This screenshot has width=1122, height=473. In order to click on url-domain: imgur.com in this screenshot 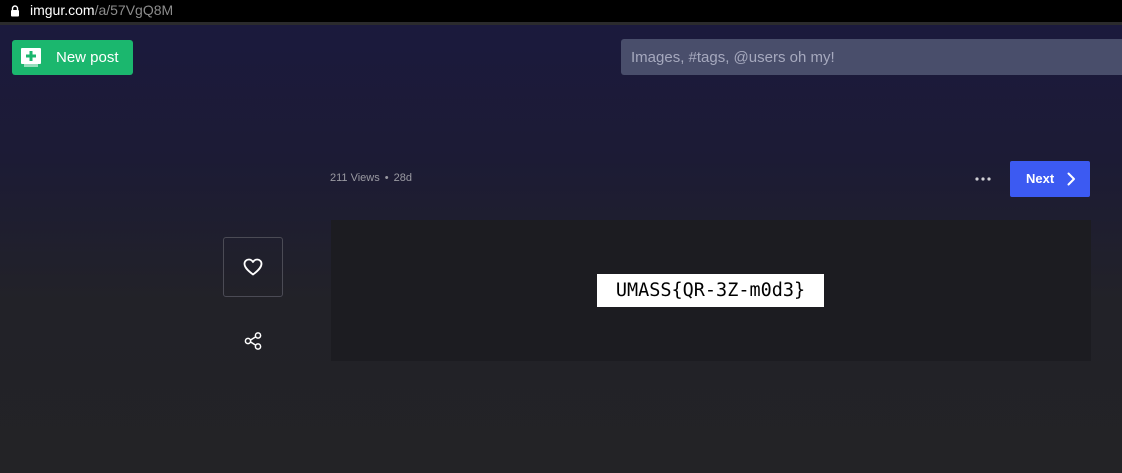, I will do `click(62, 10)`.